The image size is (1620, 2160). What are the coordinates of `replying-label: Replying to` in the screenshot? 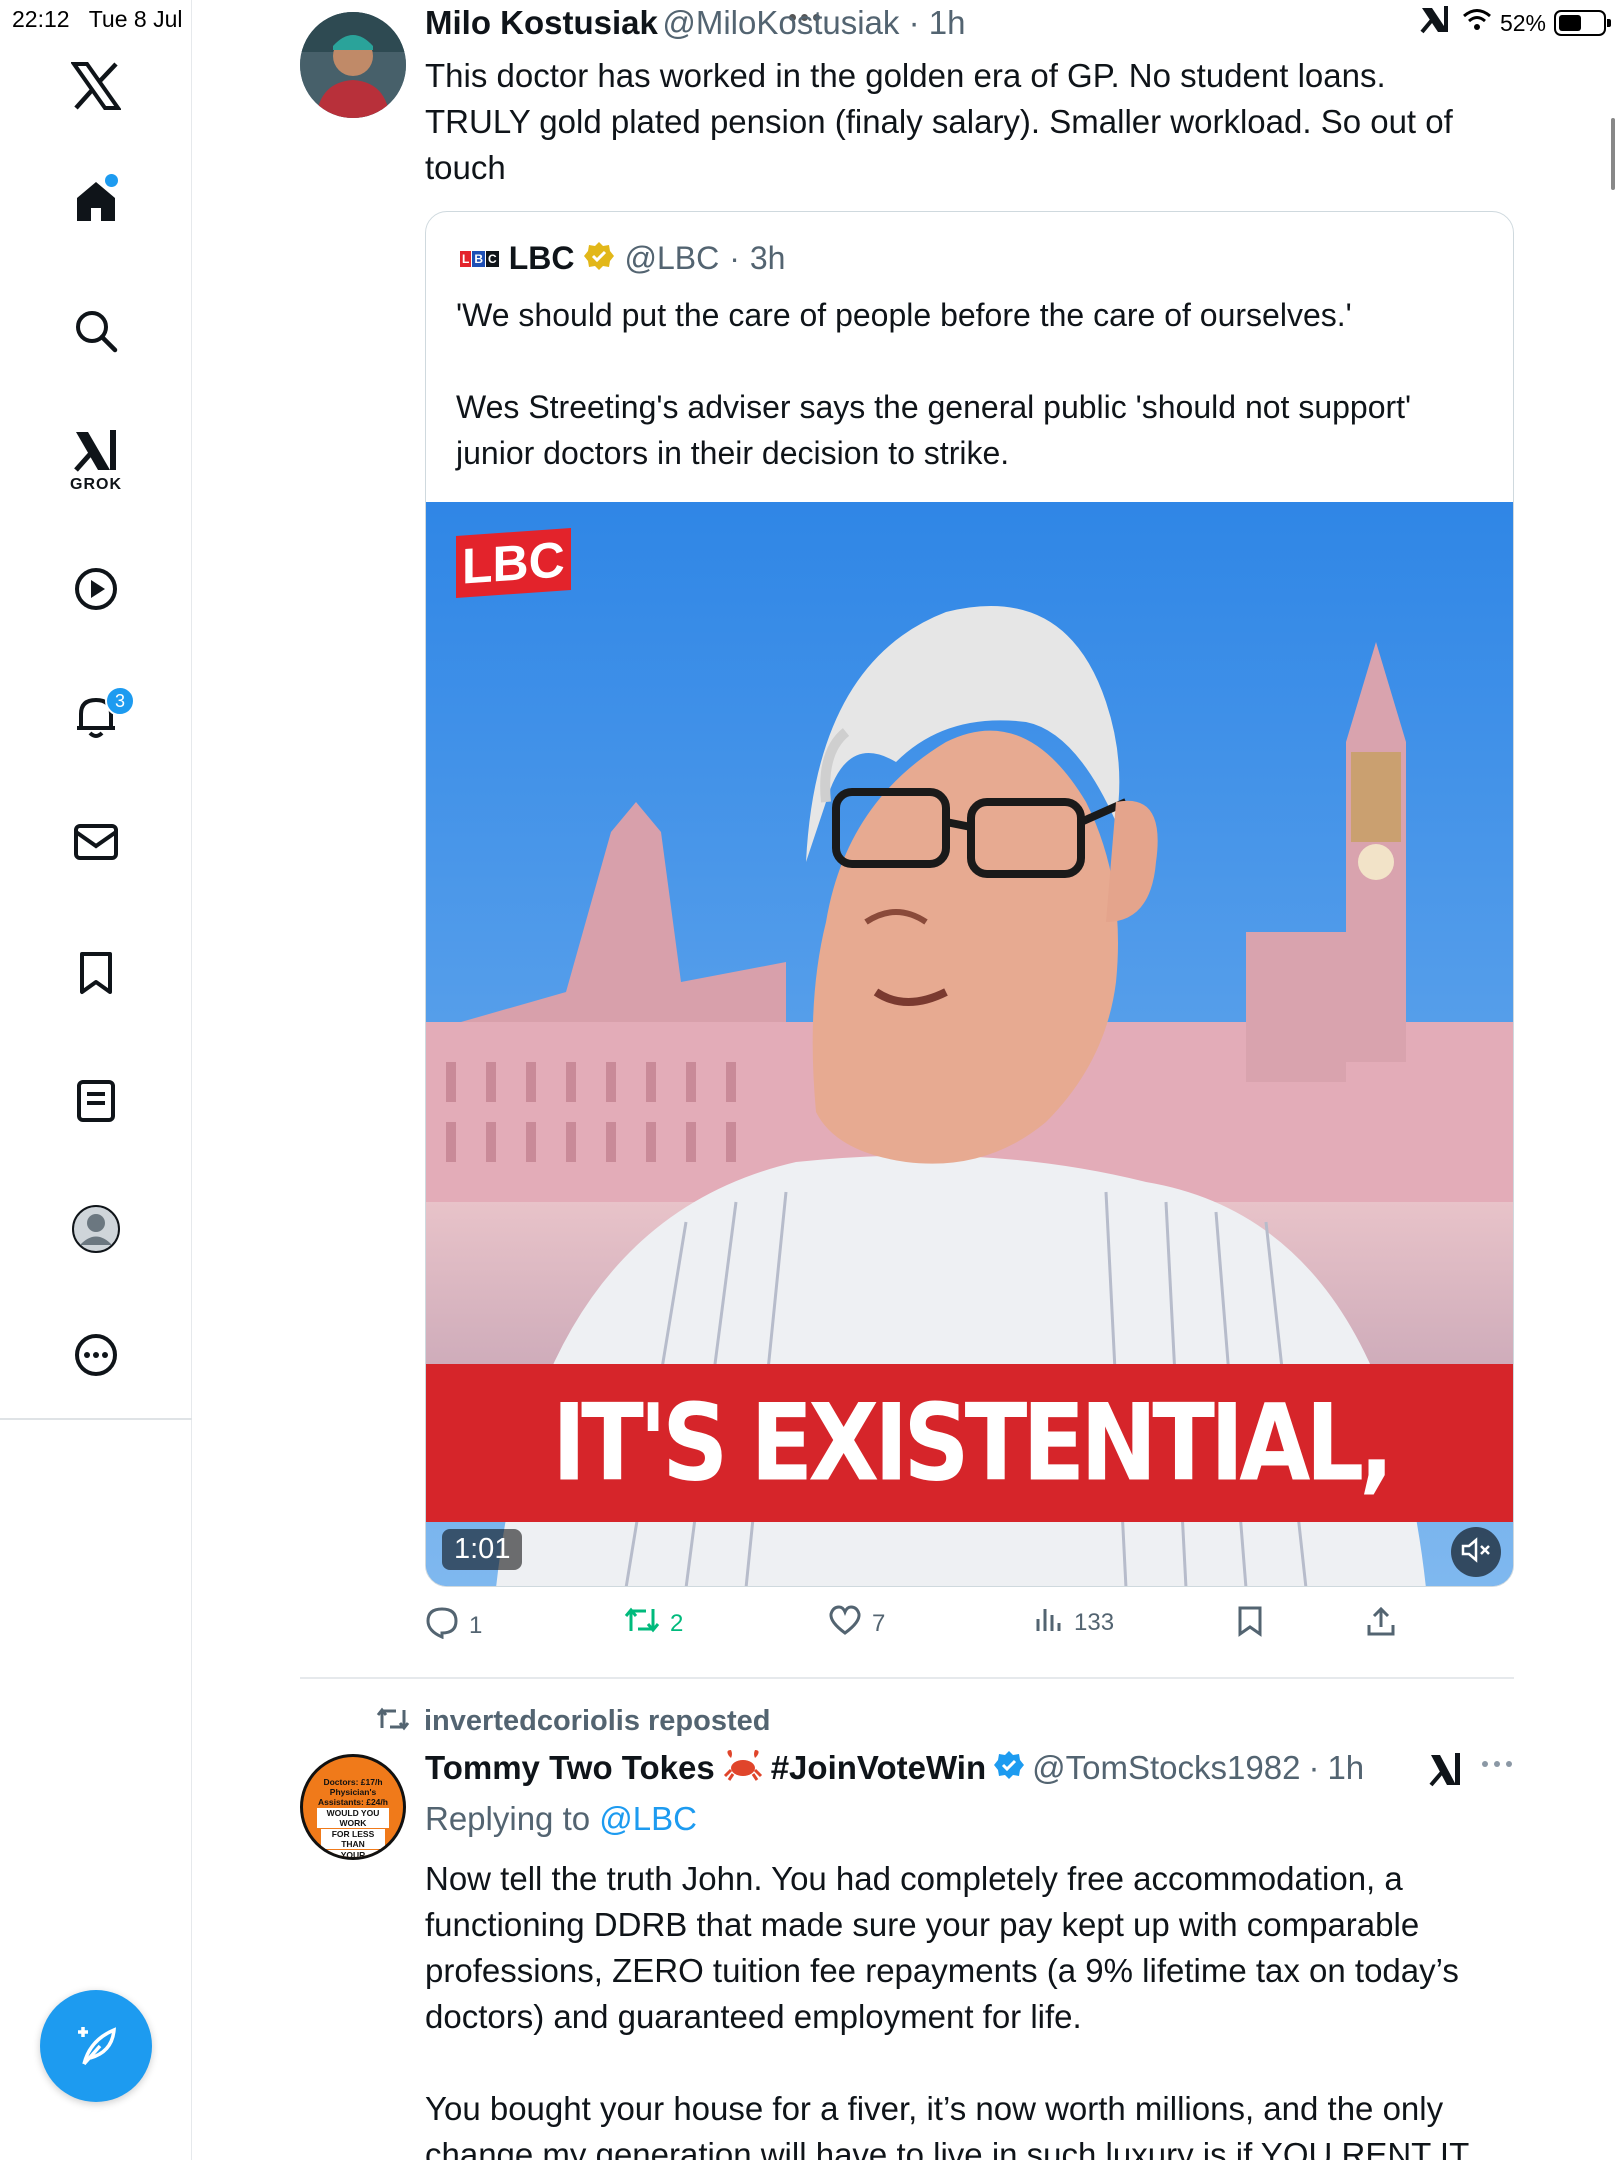 It's located at (508, 1818).